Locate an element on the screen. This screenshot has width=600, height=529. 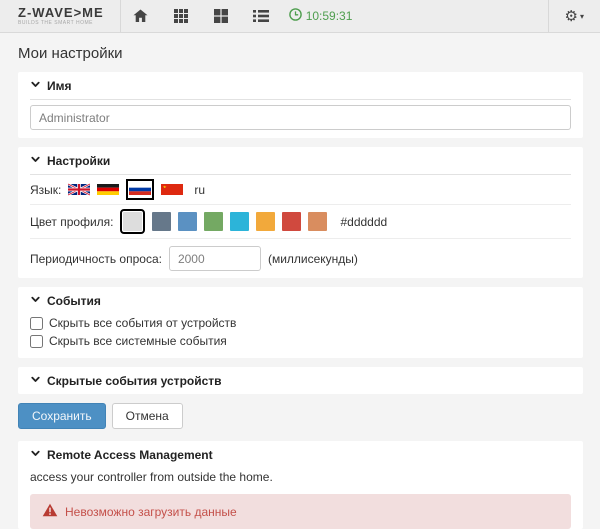
gear-icon: ⚙ is located at coordinates (571, 16).